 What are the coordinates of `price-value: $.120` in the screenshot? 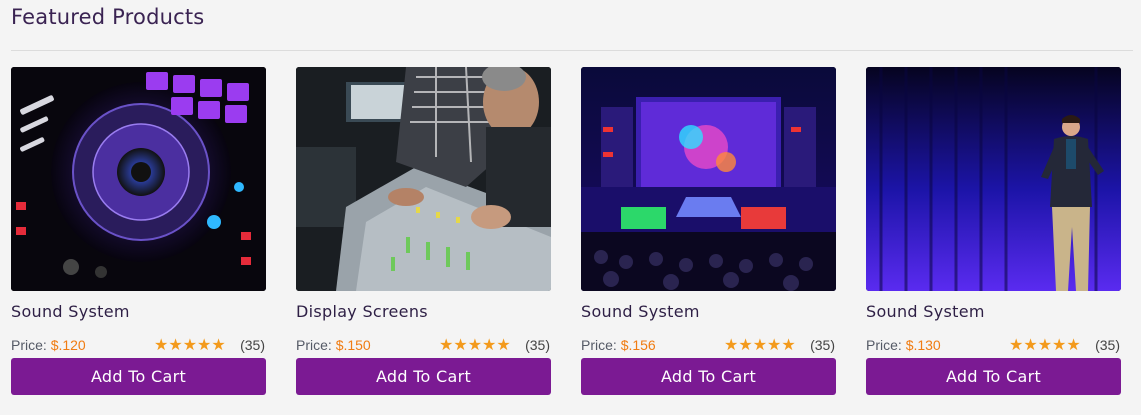 It's located at (68, 345).